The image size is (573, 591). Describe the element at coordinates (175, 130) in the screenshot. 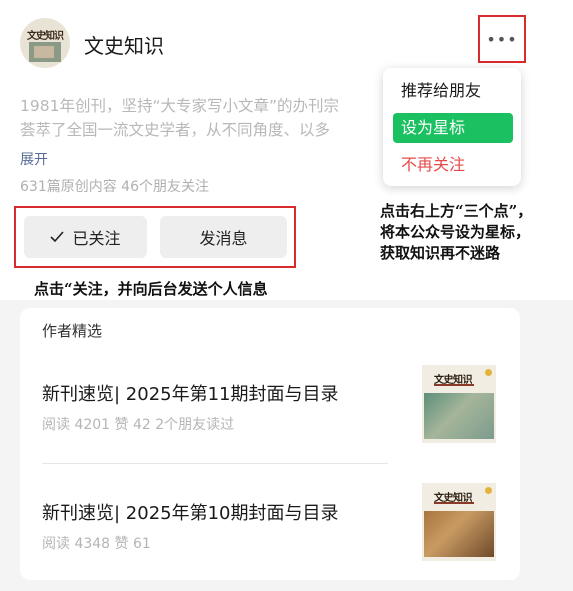

I see `intro-line-2: 荟萃了全国一流文史学者，从不同角度、以多` at that location.